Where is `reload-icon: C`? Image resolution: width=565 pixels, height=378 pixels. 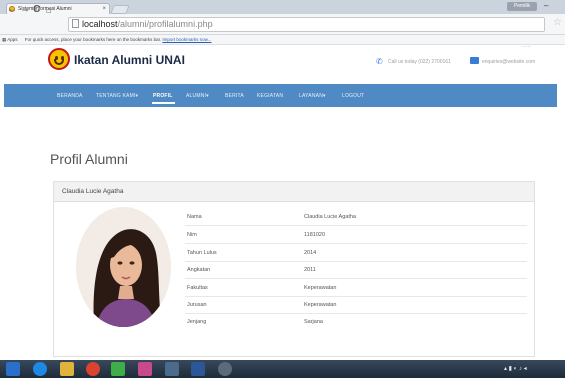 reload-icon: C is located at coordinates (36, 10).